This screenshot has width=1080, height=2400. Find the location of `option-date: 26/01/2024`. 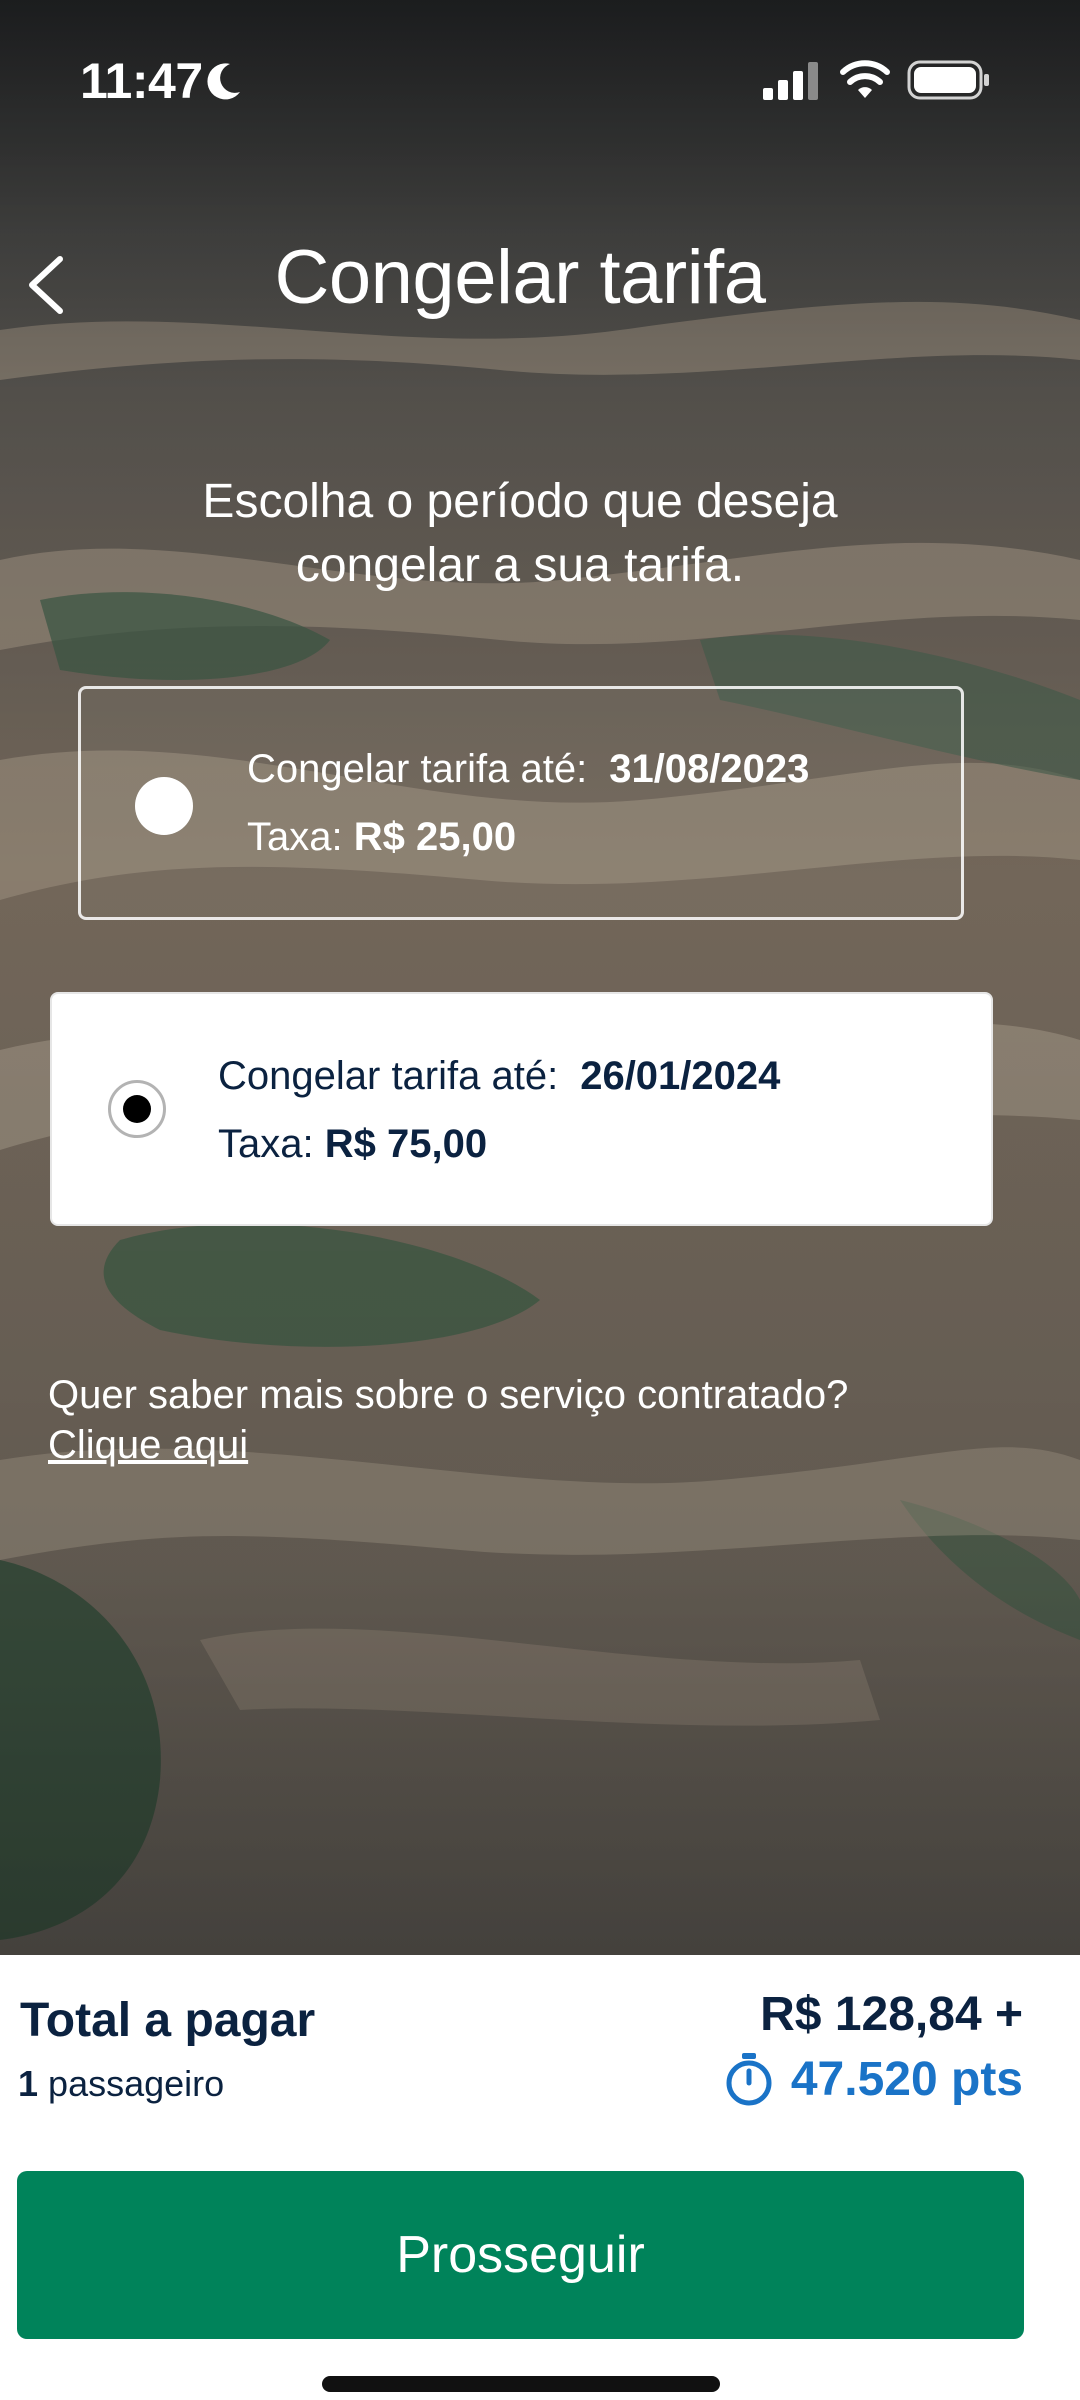

option-date: 26/01/2024 is located at coordinates (680, 1076).